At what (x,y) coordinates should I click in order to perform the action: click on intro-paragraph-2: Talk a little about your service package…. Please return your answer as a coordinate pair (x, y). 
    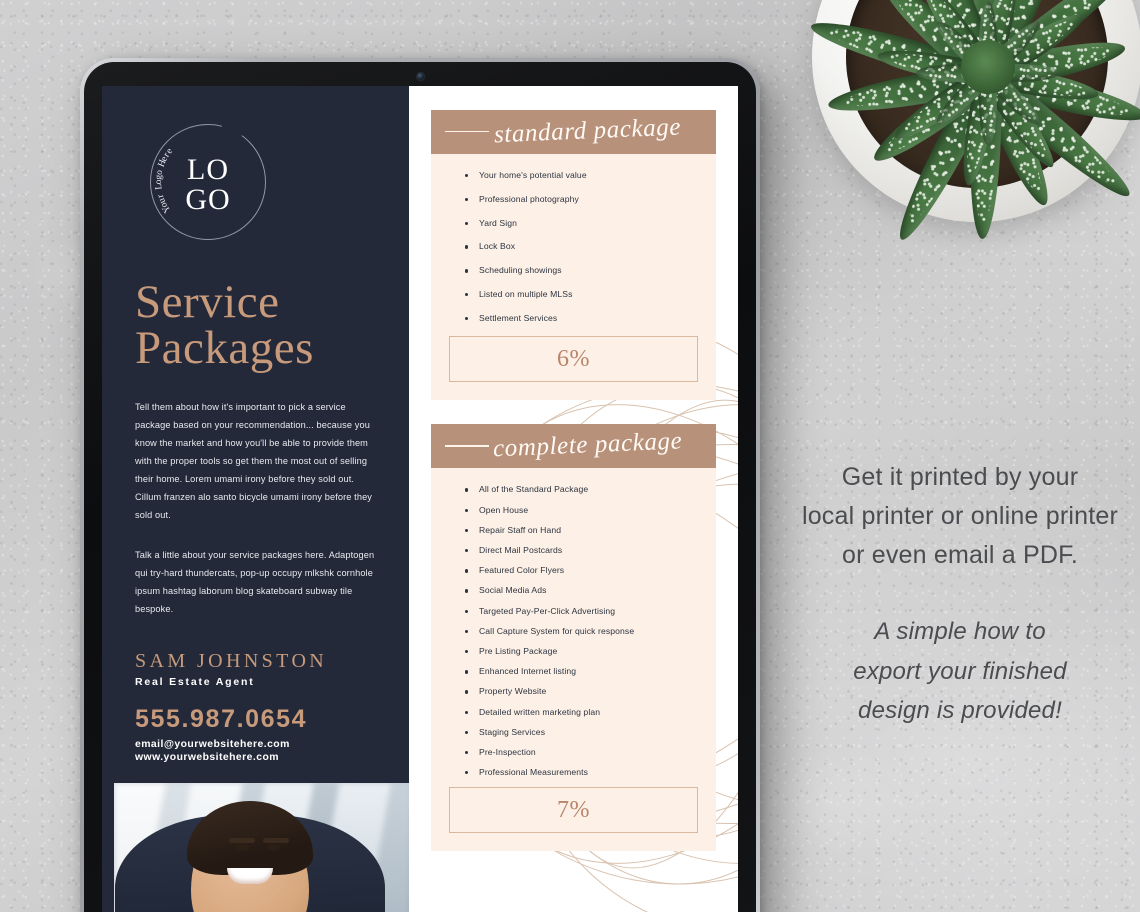
    Looking at the image, I should click on (255, 581).